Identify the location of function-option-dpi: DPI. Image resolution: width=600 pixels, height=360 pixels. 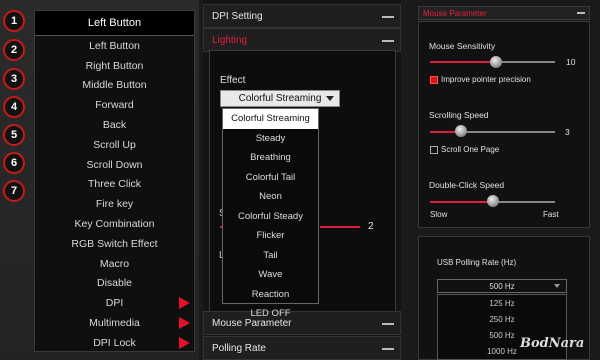
(114, 303).